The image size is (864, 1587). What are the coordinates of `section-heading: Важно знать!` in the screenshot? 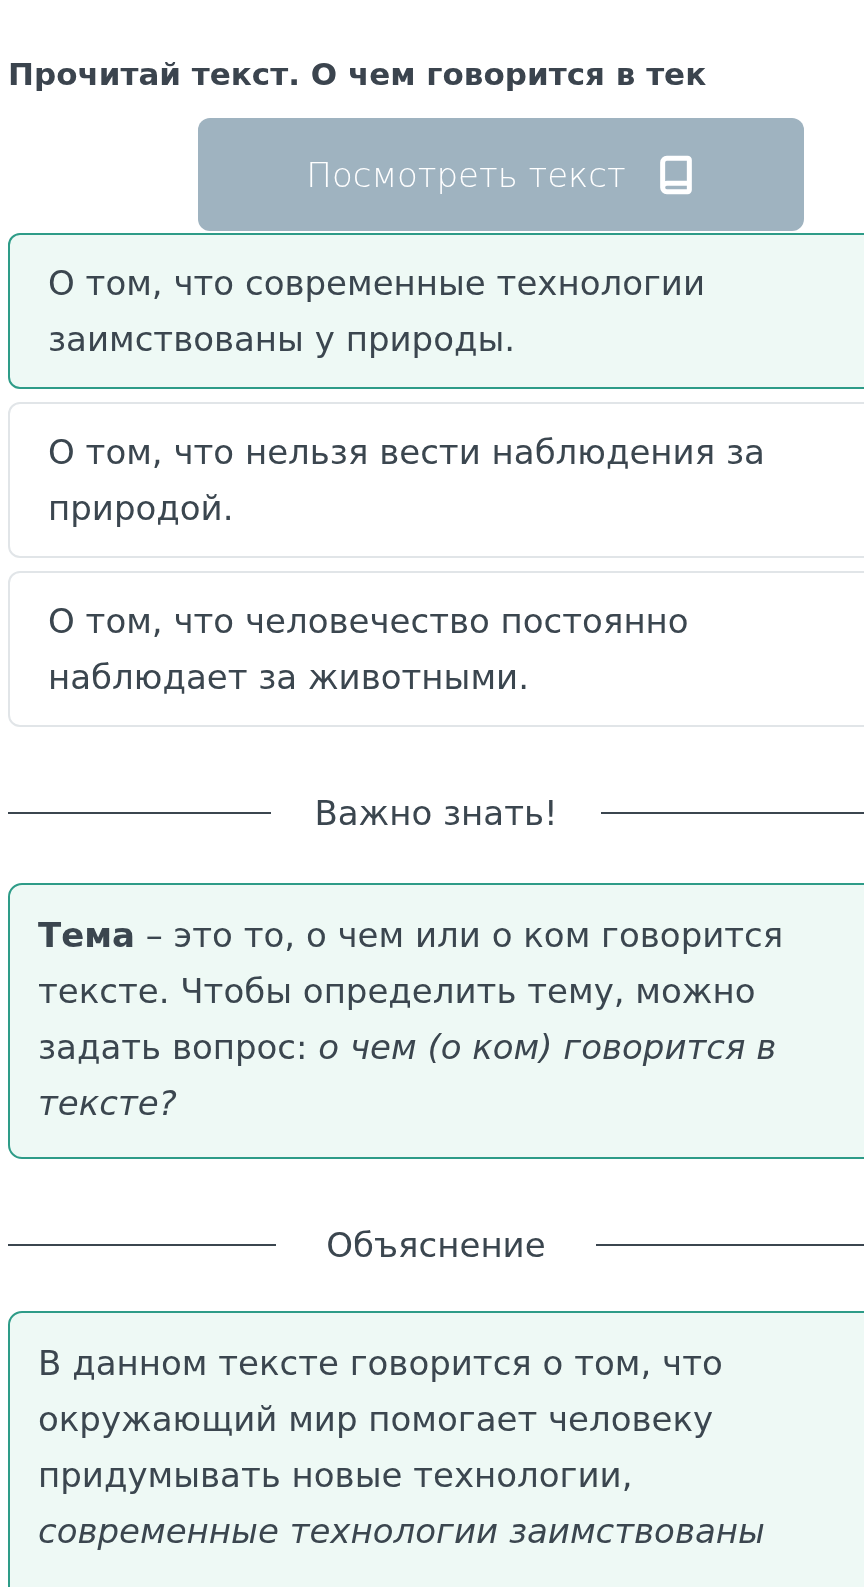 It's located at (436, 813).